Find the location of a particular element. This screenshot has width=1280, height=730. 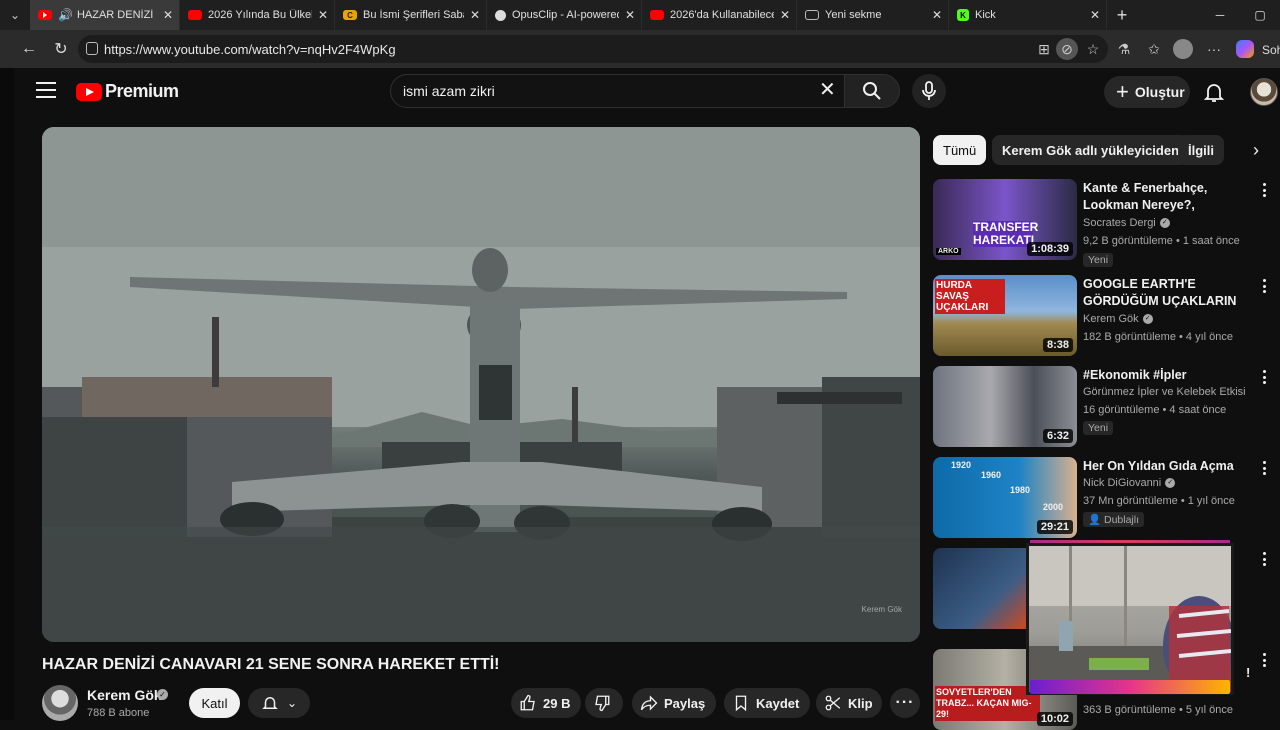

subscription-notifications-button: ⌄ is located at coordinates (279, 703).